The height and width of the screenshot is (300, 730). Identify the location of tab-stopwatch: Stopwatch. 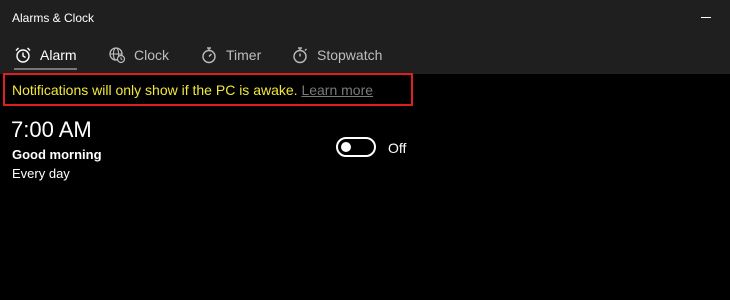
(336, 55).